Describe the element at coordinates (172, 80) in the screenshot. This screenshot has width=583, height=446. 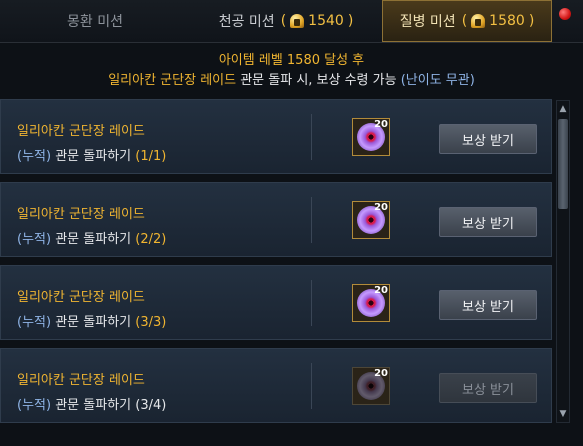
I see `raid-name: 일리아칸 군단장 레이드` at that location.